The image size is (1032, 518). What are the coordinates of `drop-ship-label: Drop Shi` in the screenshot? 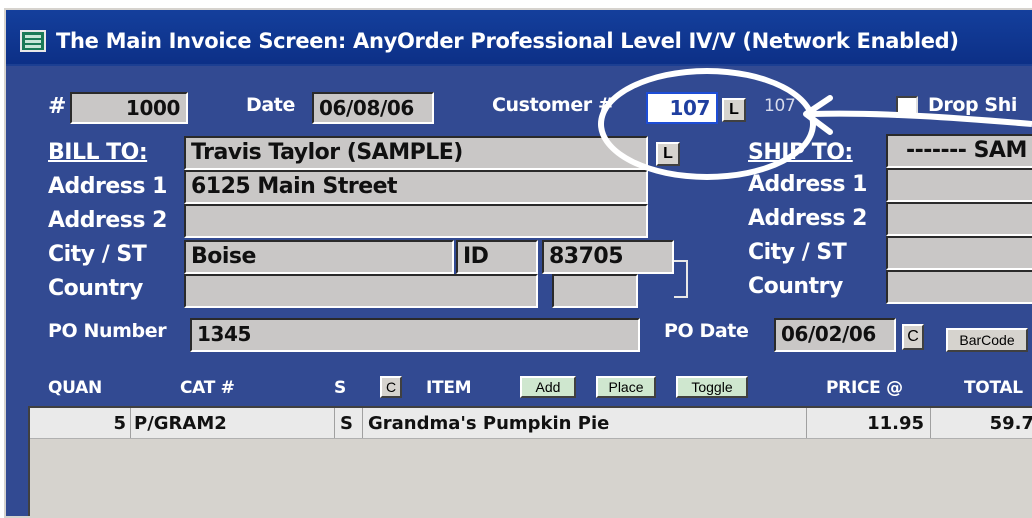 It's located at (972, 105).